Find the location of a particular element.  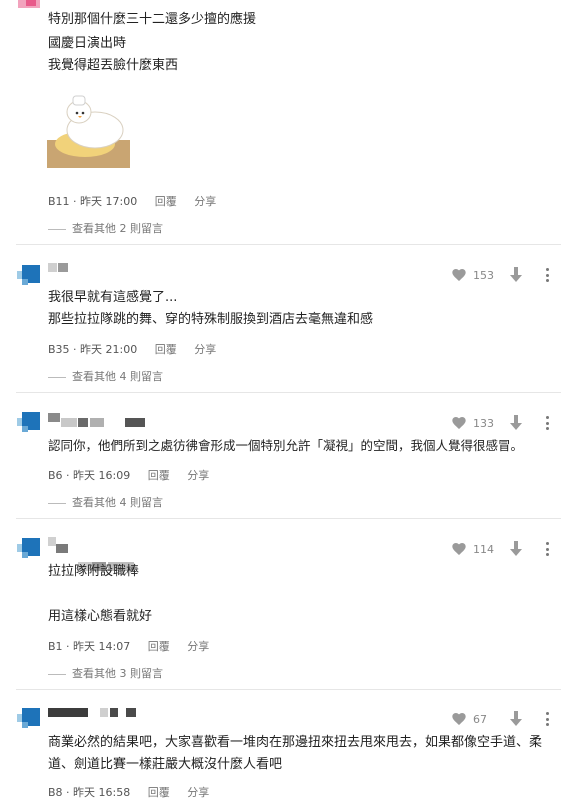

comment-text-line: 拉拉隊附設職棒 is located at coordinates (94, 571).